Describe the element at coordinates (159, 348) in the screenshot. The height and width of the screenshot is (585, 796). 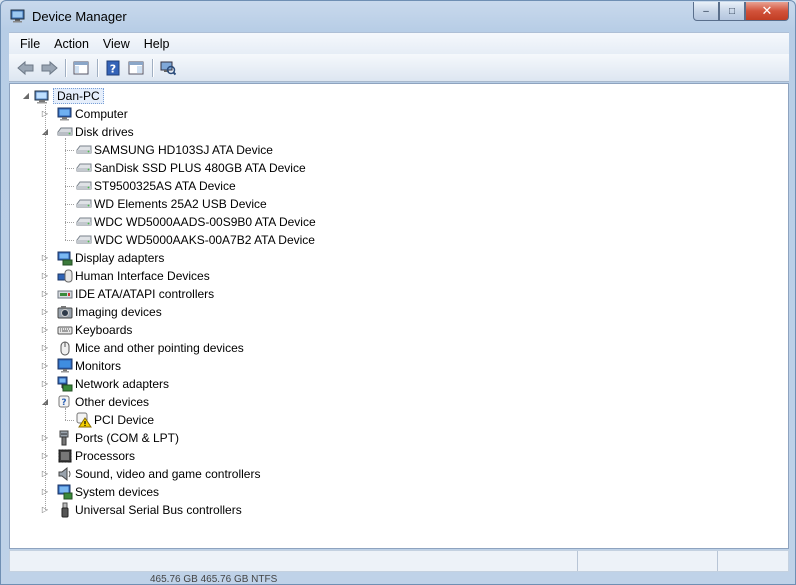
I see `category-label: Mice and other pointing devices` at that location.